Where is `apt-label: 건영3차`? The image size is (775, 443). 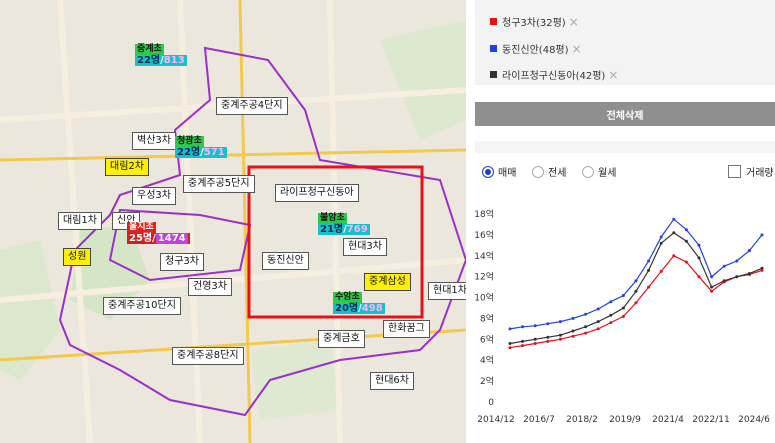 apt-label: 건영3차 is located at coordinates (210, 287).